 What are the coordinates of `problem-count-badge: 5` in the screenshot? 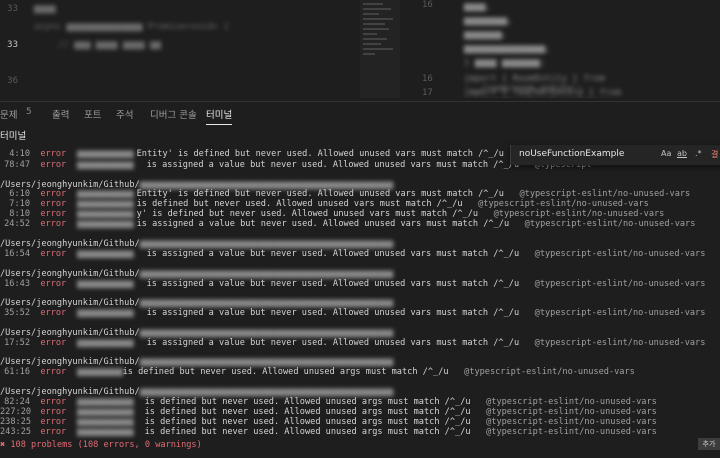 It's located at (29, 112).